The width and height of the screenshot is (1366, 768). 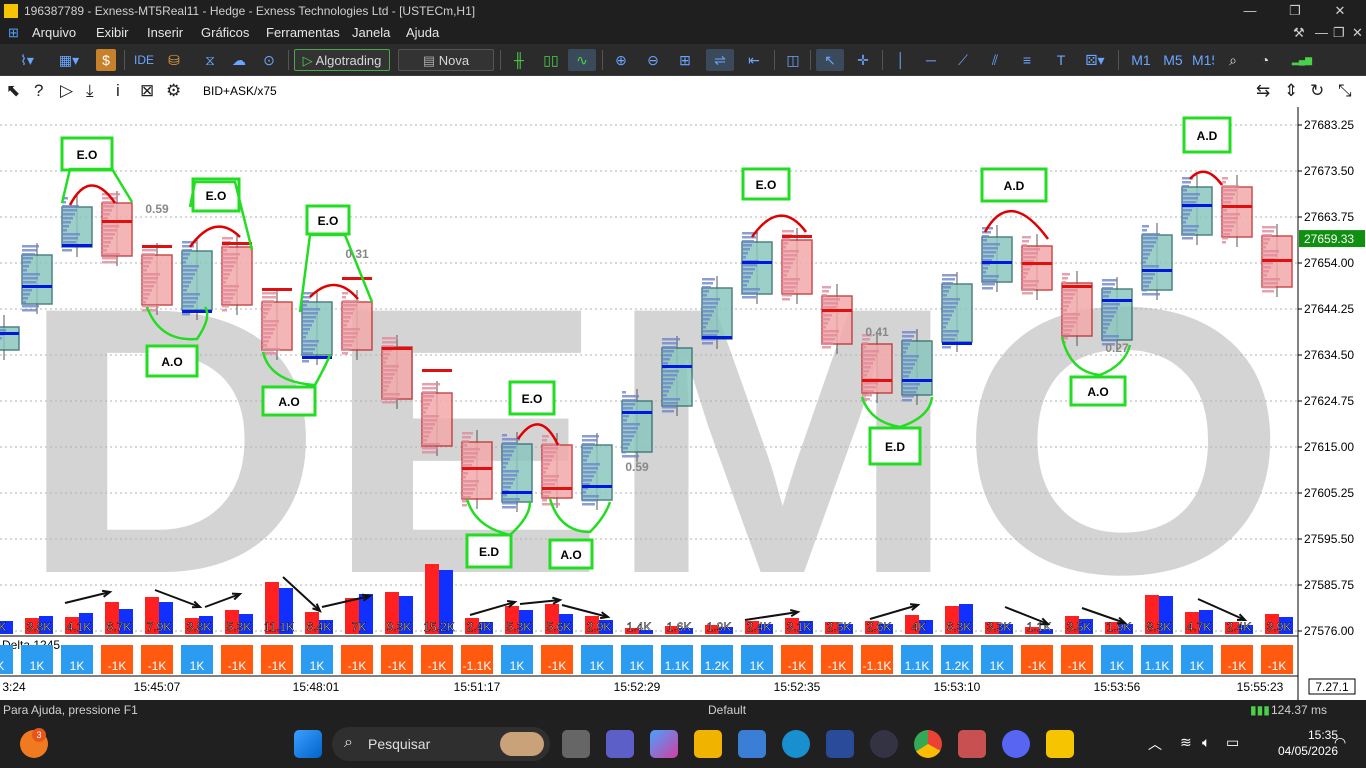 I want to click on annotation-box: A.D, so click(x=1207, y=135).